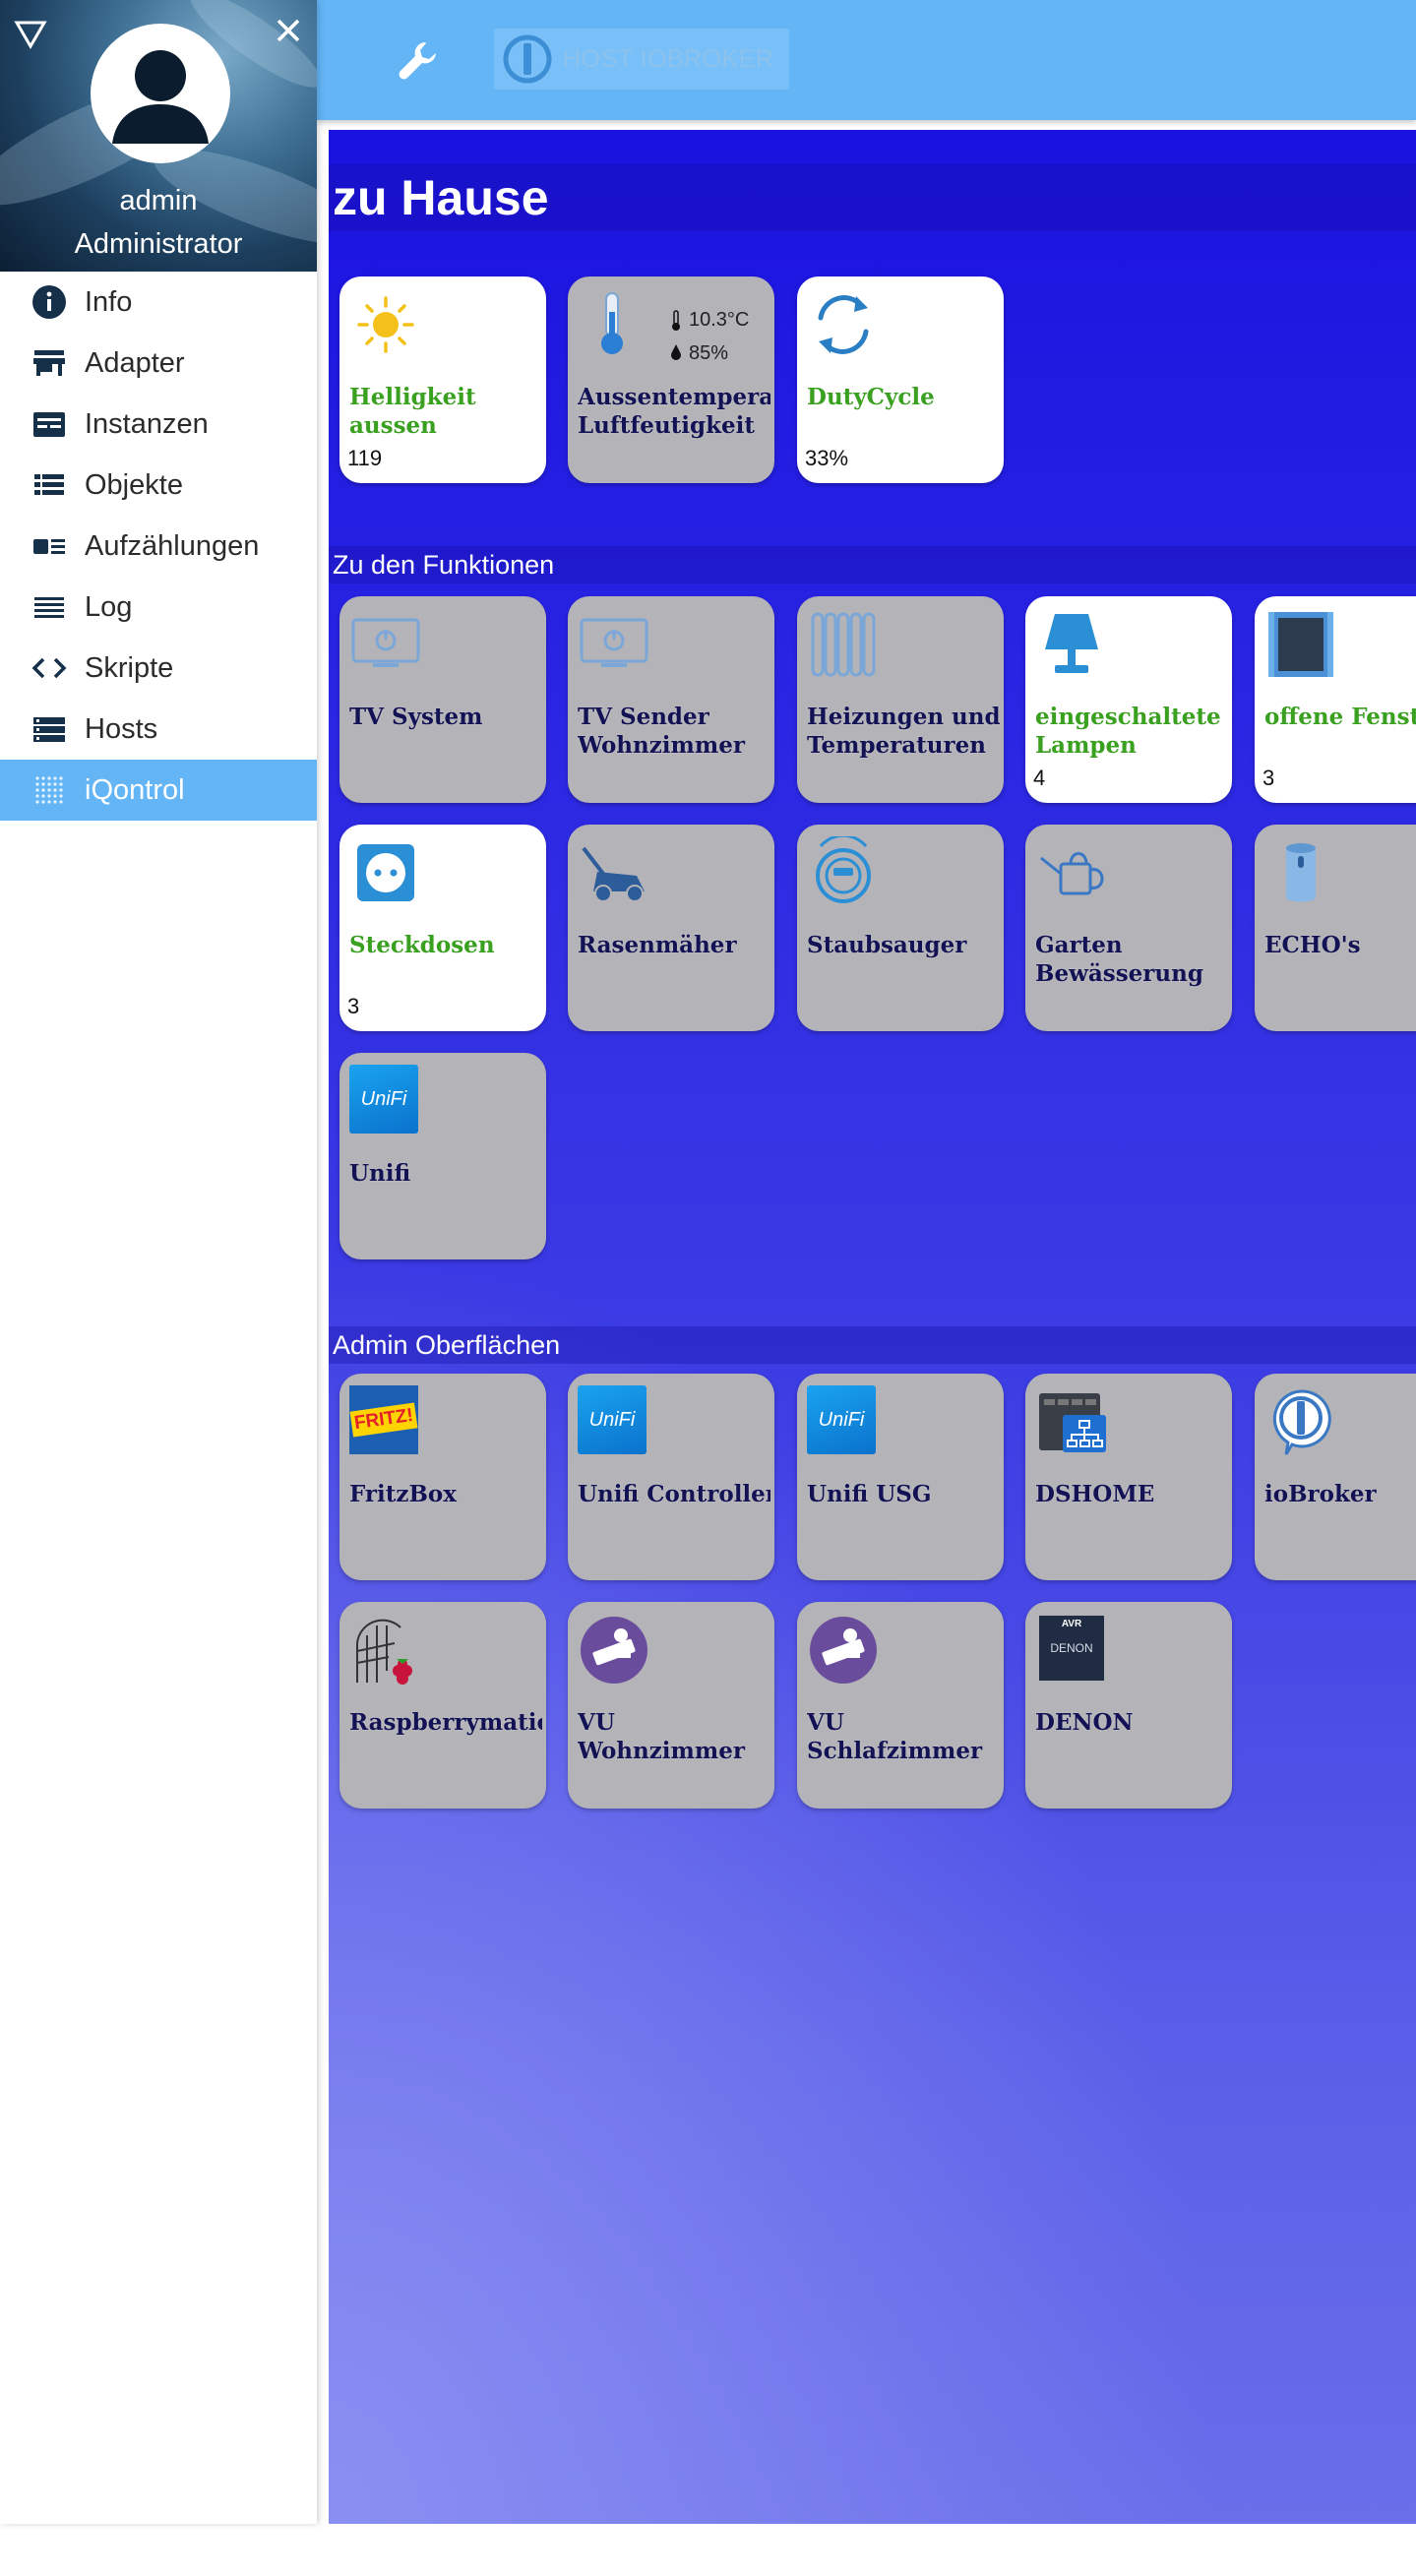 The image size is (1416, 2576). What do you see at coordinates (158, 244) in the screenshot?
I see `user-role: Administrator` at bounding box center [158, 244].